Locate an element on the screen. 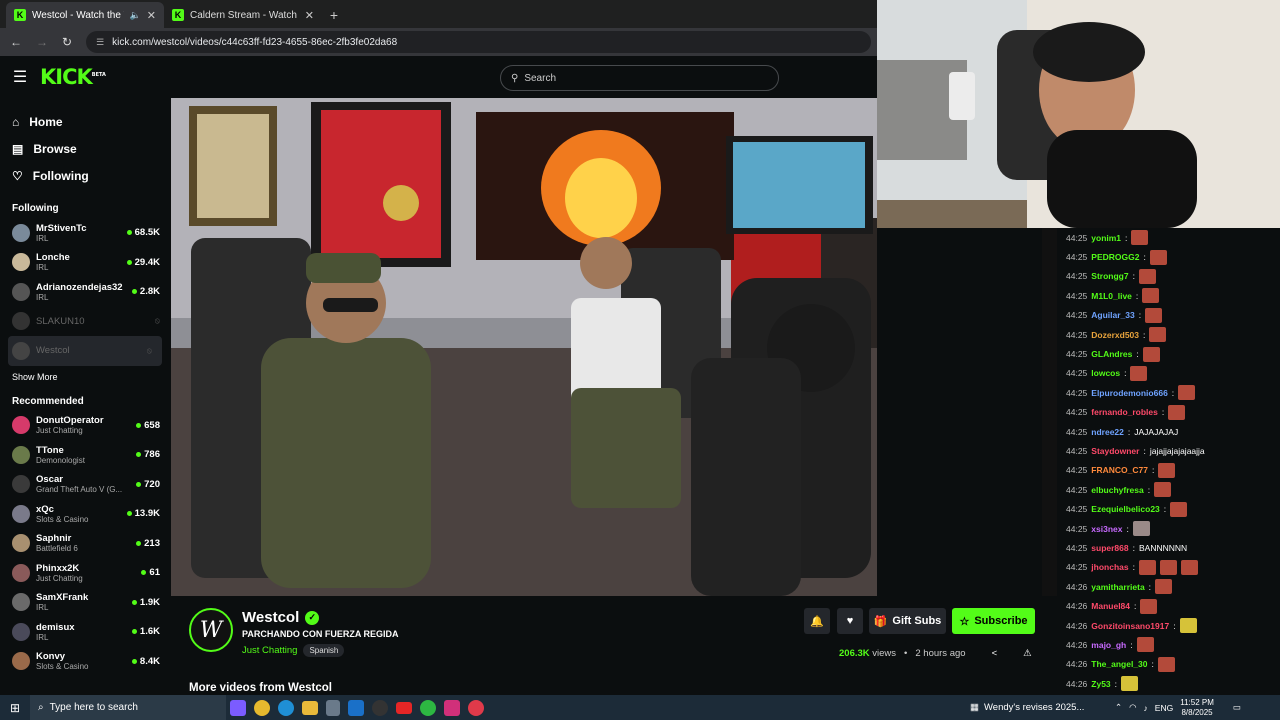 Image resolution: width=1280 pixels, height=720 pixels. clock: 11:52 PM 8/8/2025 is located at coordinates (1197, 708).